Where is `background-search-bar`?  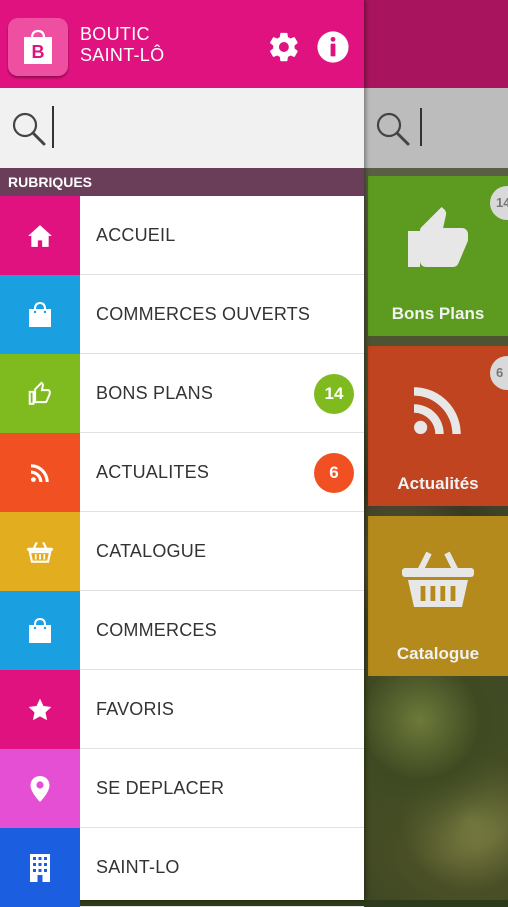
background-search-bar is located at coordinates (436, 128).